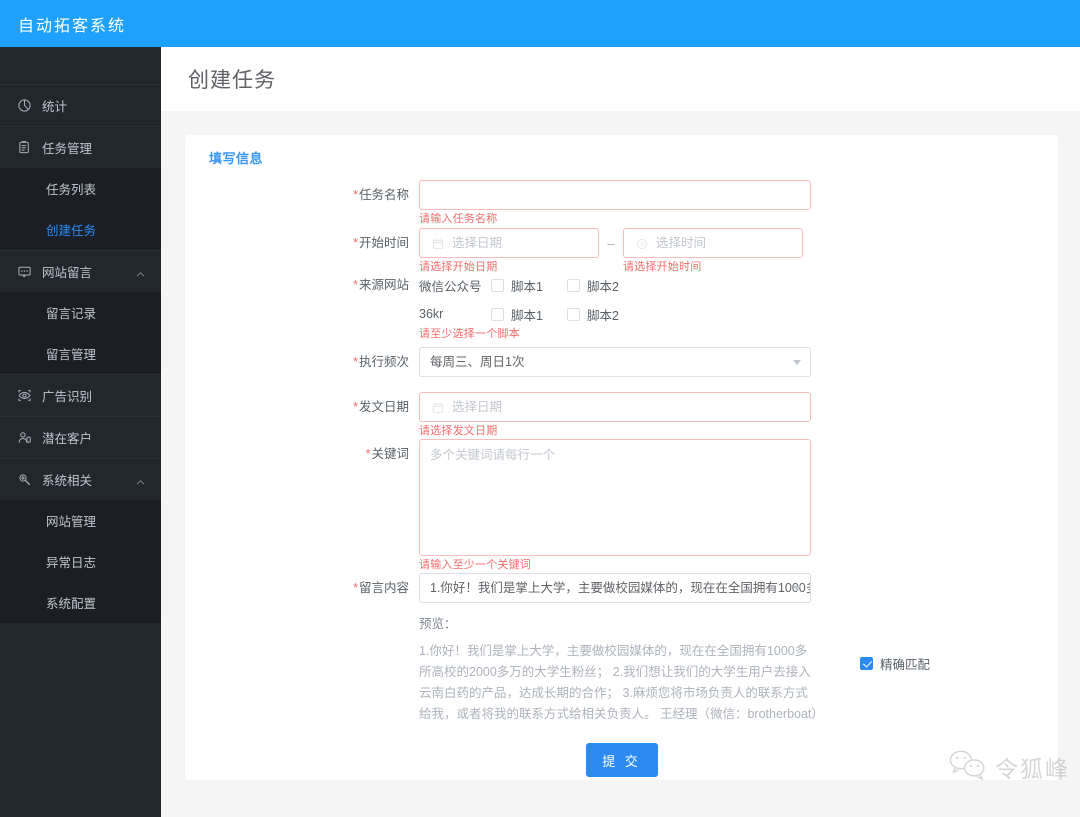  I want to click on submit-button: 提 交, so click(621, 760).